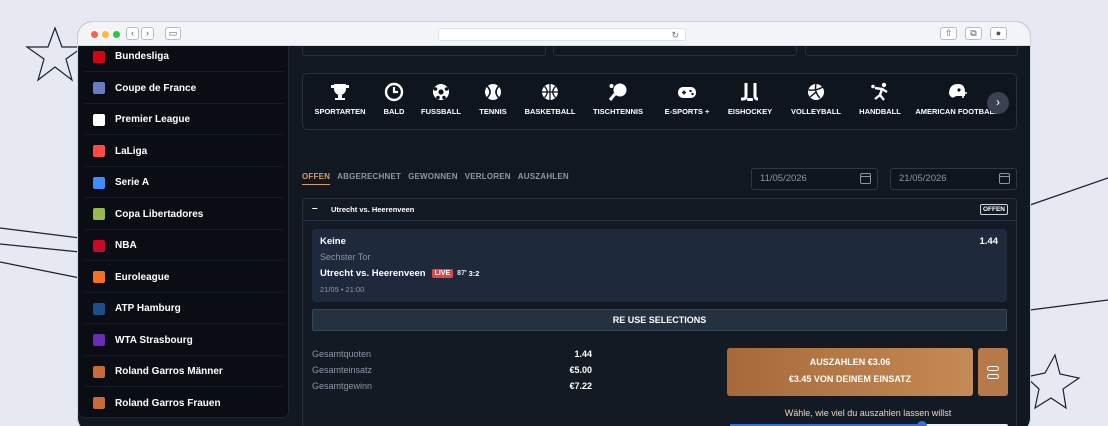 The image size is (1108, 426). Describe the element at coordinates (184, 309) in the screenshot. I see `sidebar-item: ATP Hamburg` at that location.